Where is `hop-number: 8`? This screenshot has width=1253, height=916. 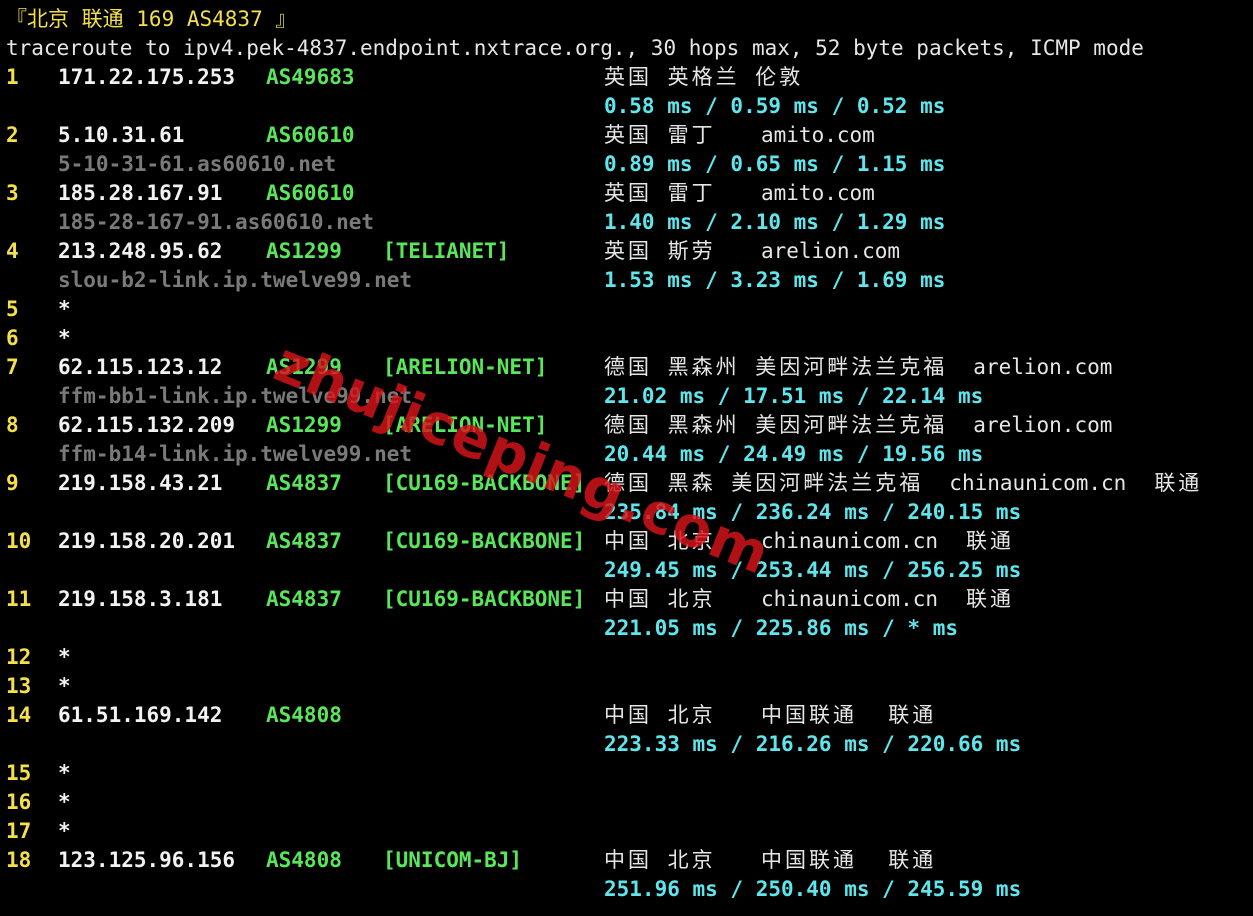 hop-number: 8 is located at coordinates (12, 425).